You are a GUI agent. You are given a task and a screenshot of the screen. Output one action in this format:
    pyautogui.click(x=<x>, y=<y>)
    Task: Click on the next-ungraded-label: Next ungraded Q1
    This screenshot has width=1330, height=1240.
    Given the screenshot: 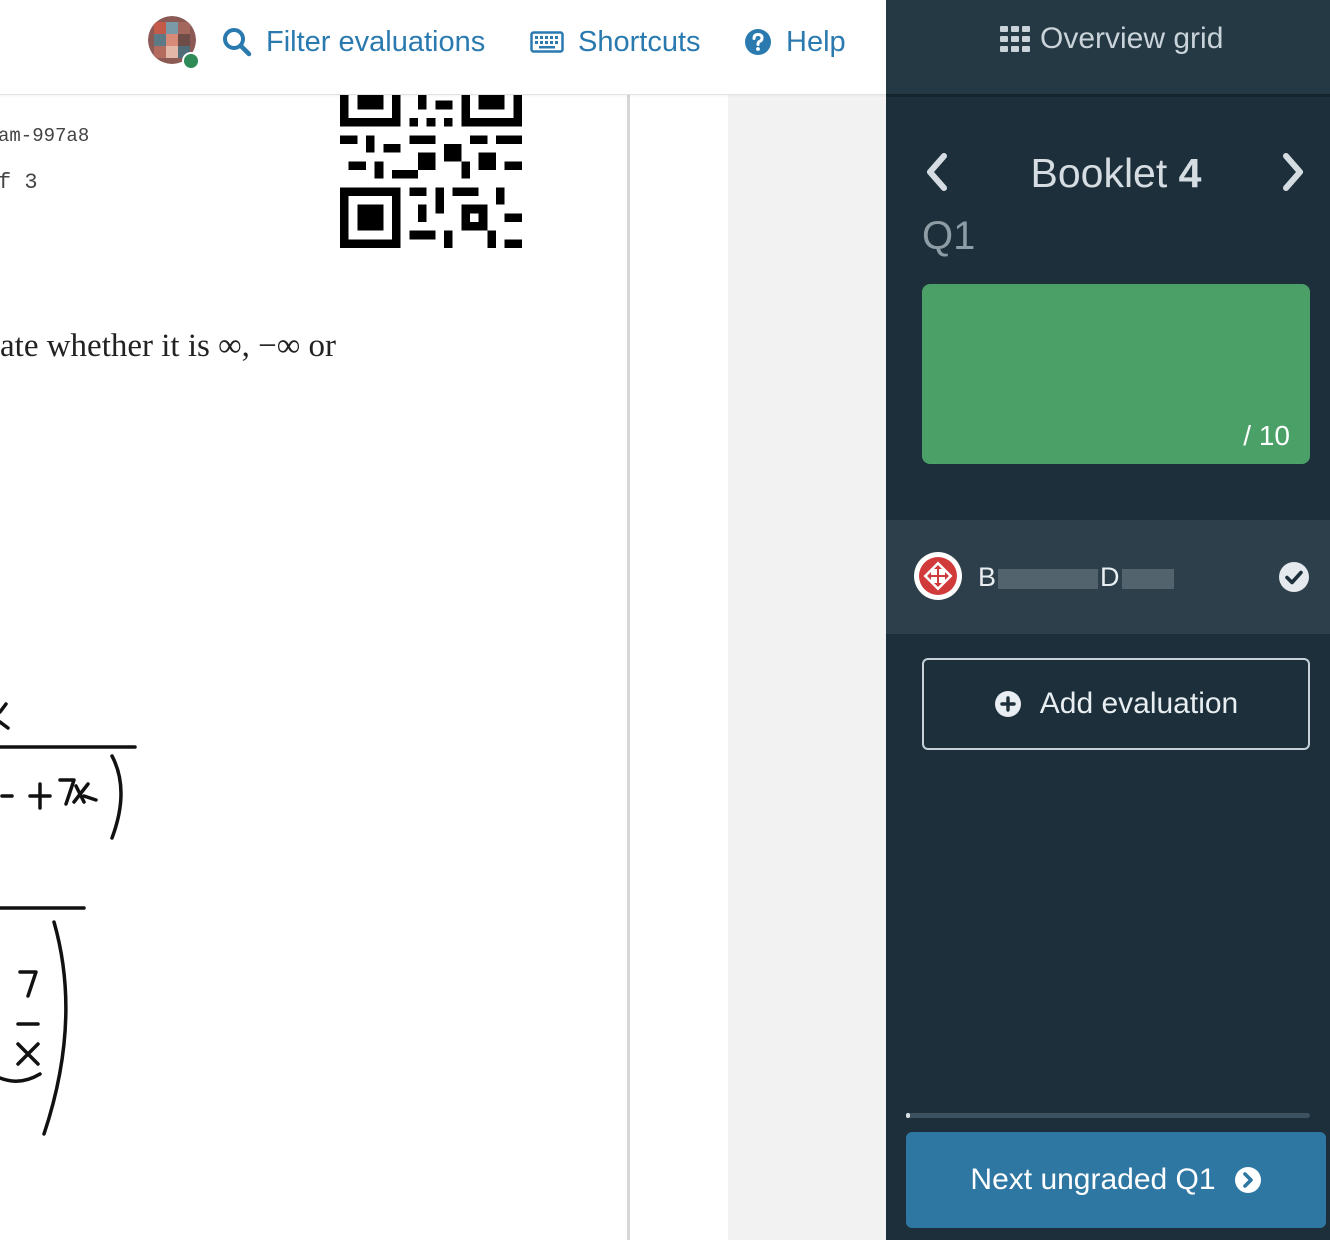 What is the action you would take?
    pyautogui.click(x=1093, y=1179)
    